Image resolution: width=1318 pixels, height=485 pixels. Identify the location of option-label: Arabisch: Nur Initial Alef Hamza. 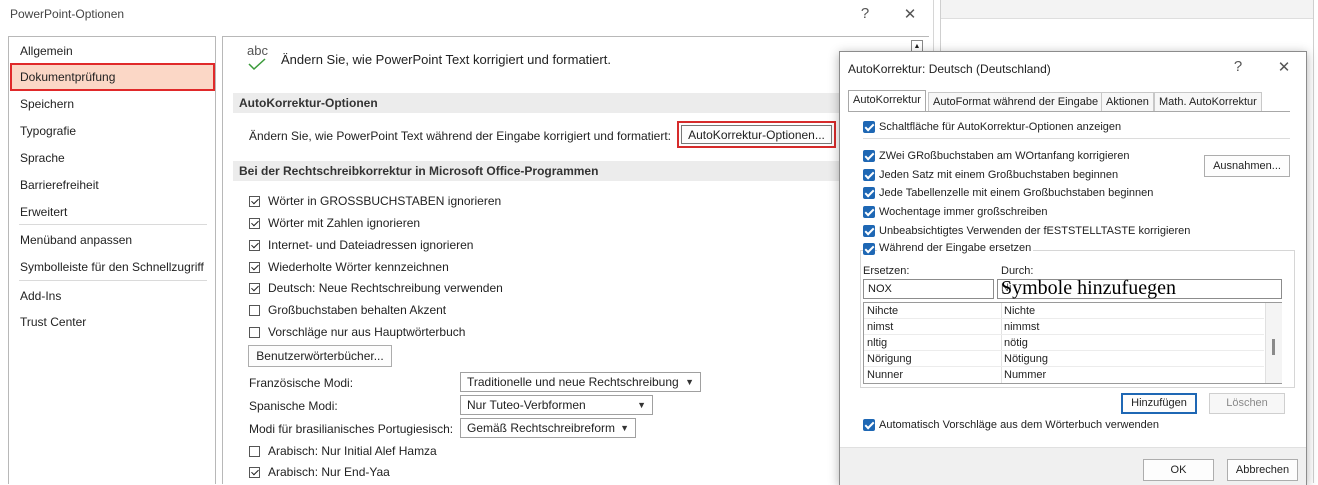
(352, 451).